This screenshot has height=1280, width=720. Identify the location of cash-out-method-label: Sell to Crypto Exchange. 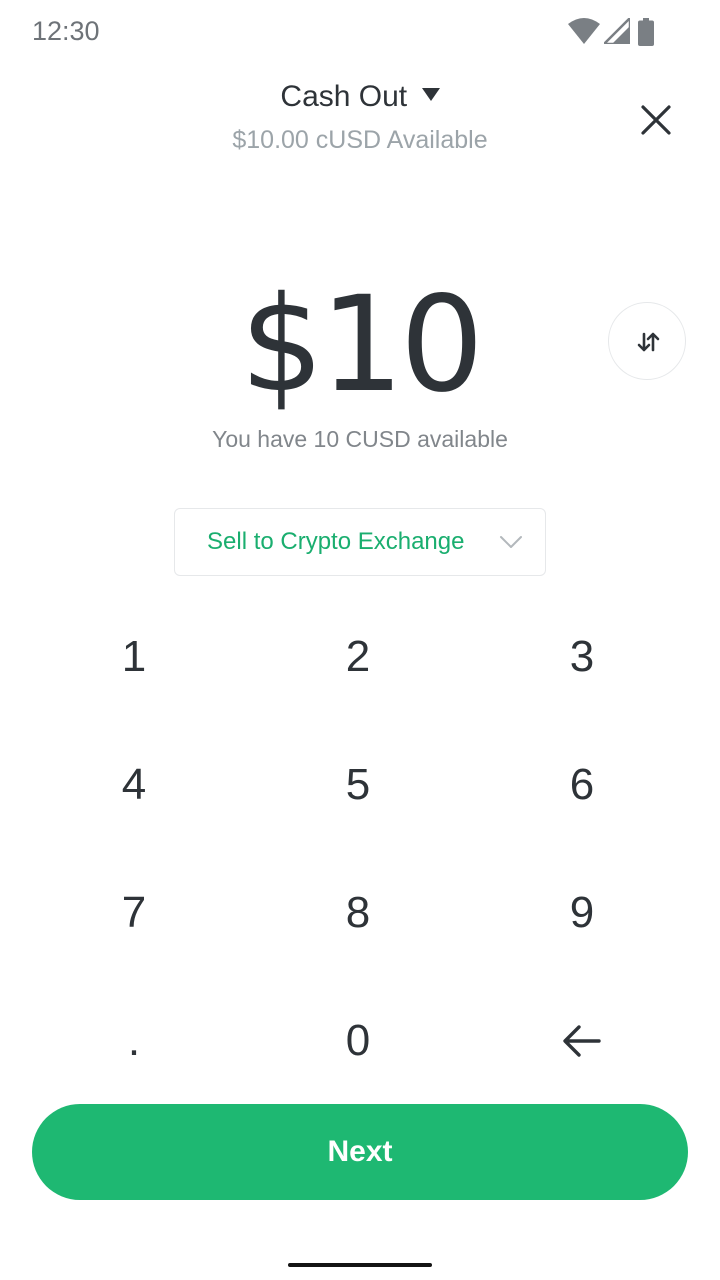
(336, 541).